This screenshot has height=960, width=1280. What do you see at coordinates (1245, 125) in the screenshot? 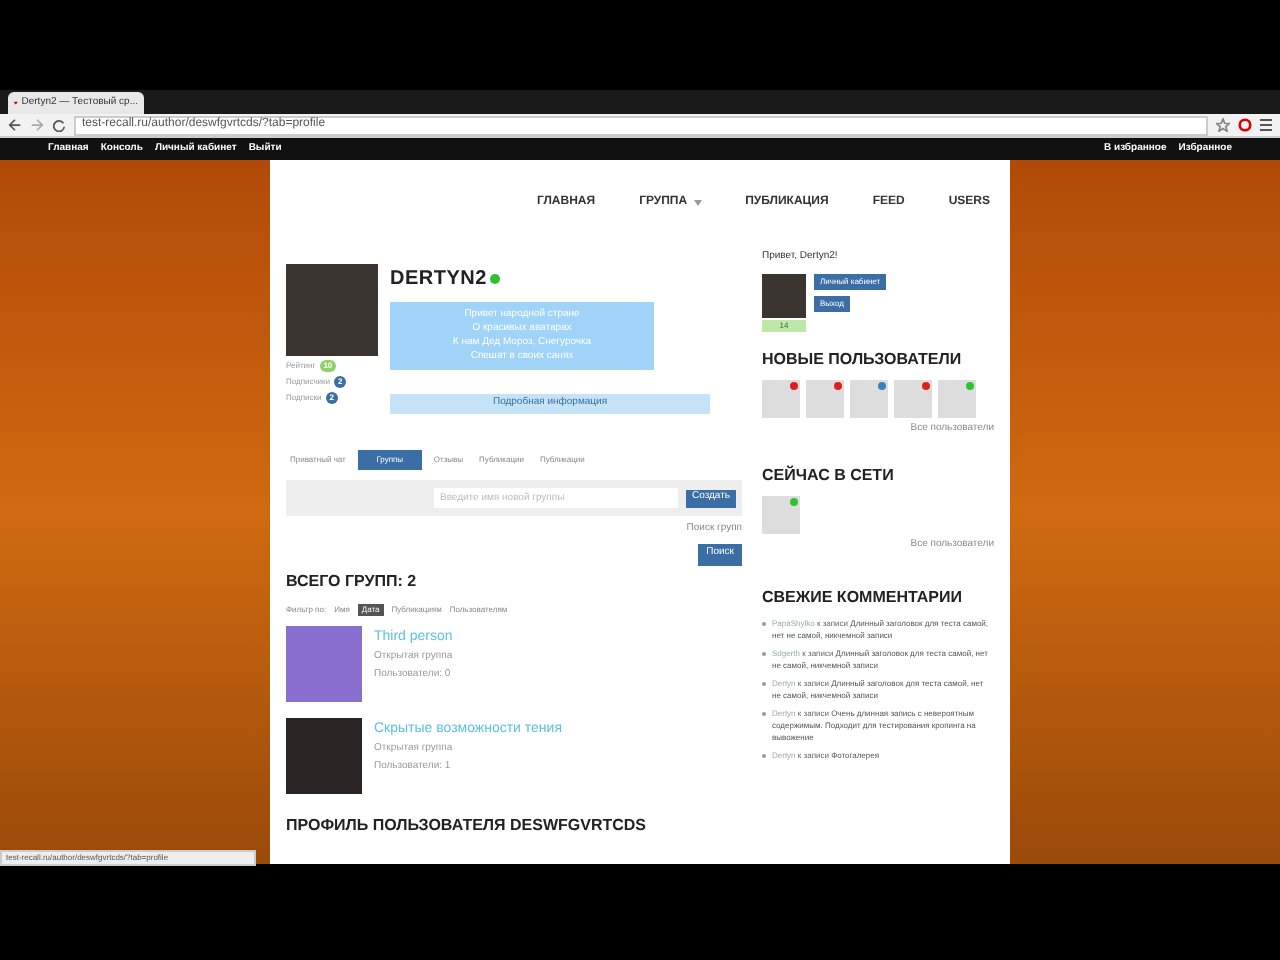
I see `opera-icon` at bounding box center [1245, 125].